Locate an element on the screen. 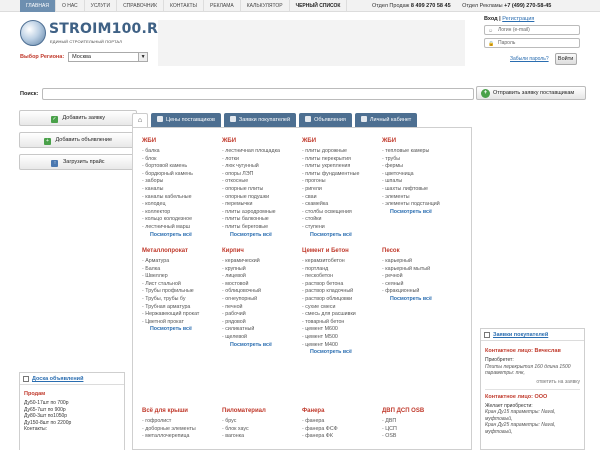 The width and height of the screenshot is (600, 450). category-link: колодец is located at coordinates (167, 205).